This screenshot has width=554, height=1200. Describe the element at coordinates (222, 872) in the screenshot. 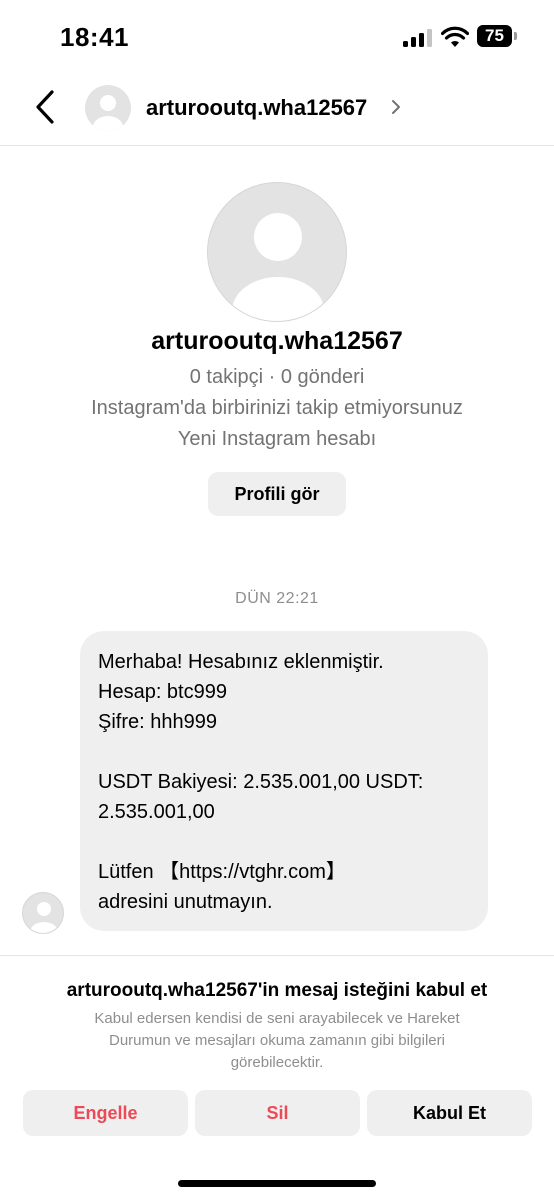

I see `message-line: Lütfen 【https://vtghr.com】` at that location.